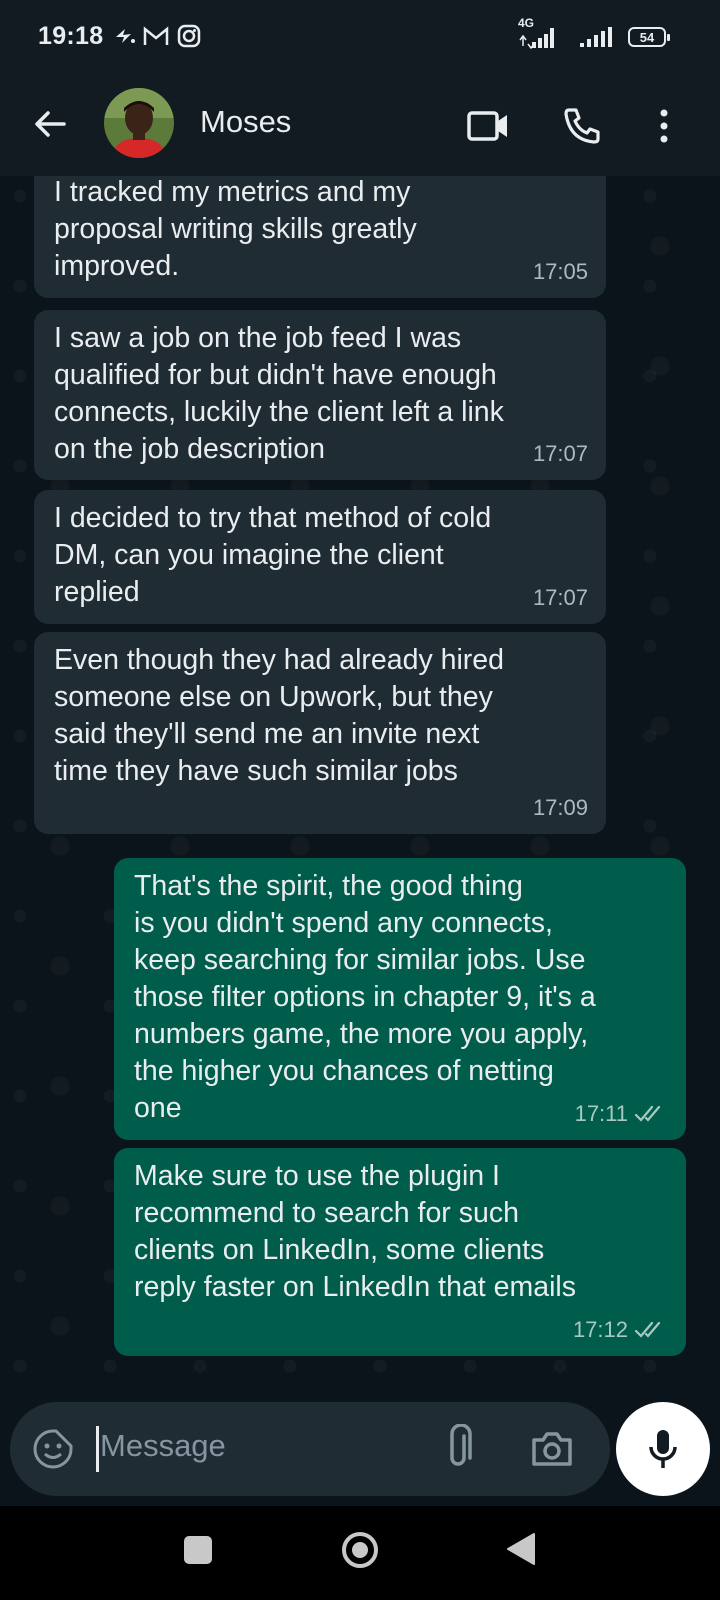 This screenshot has width=720, height=1600. Describe the element at coordinates (360, 127) in the screenshot. I see `chat-header: Moses` at that location.